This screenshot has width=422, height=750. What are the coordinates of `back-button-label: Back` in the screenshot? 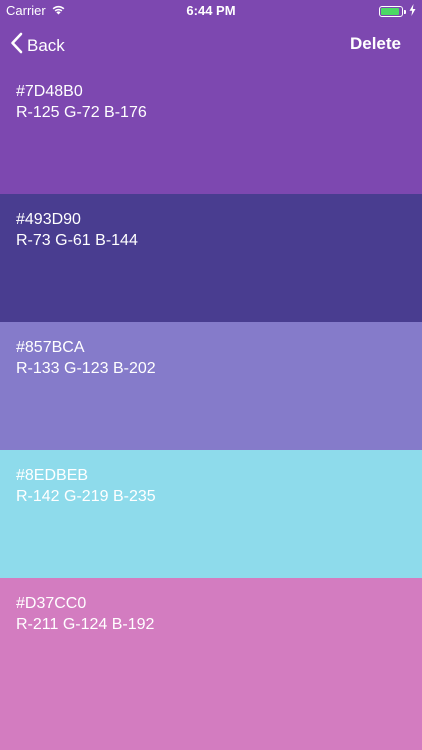 It's located at (46, 45).